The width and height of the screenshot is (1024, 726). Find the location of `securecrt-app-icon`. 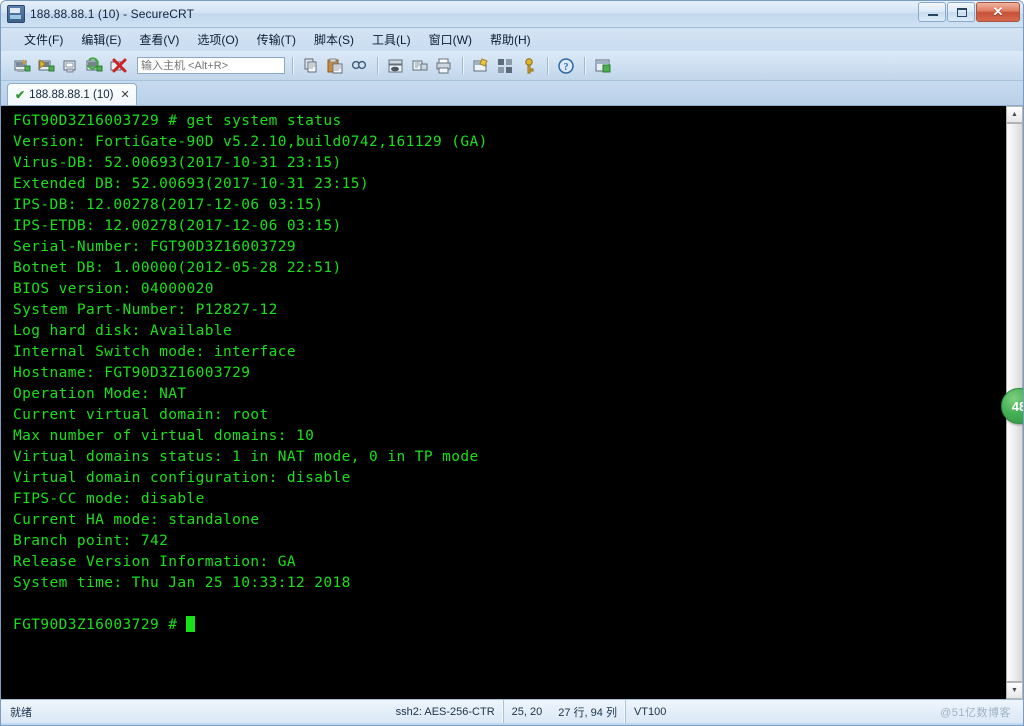

securecrt-app-icon is located at coordinates (16, 14).